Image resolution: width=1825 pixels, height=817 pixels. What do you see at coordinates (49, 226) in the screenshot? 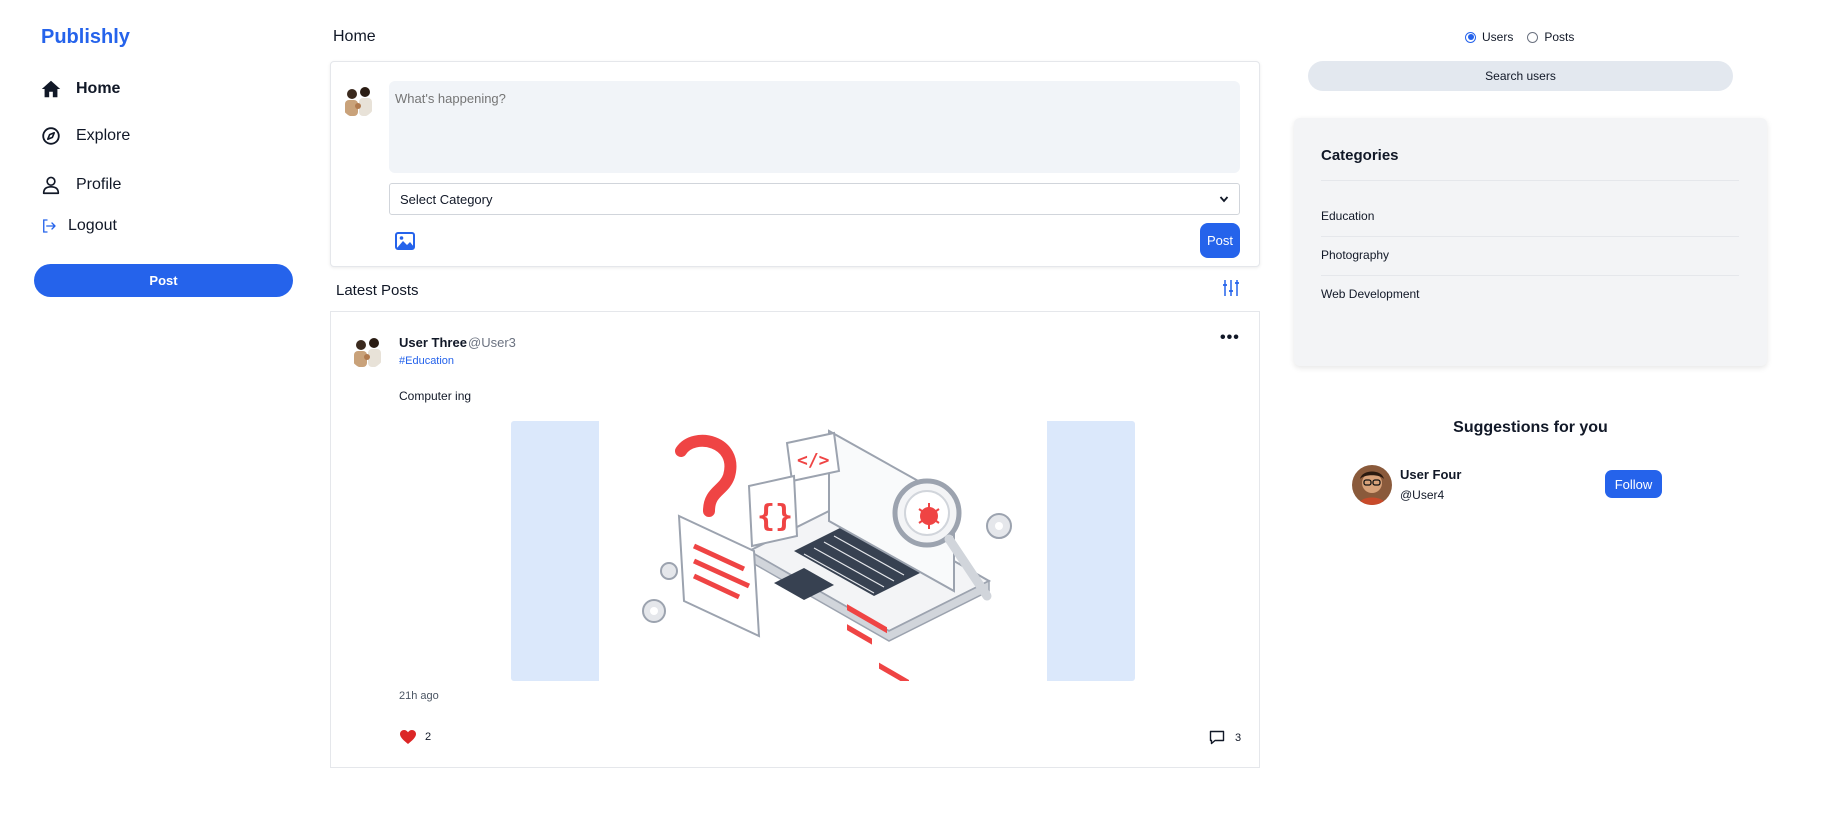
I see `logout-icon` at bounding box center [49, 226].